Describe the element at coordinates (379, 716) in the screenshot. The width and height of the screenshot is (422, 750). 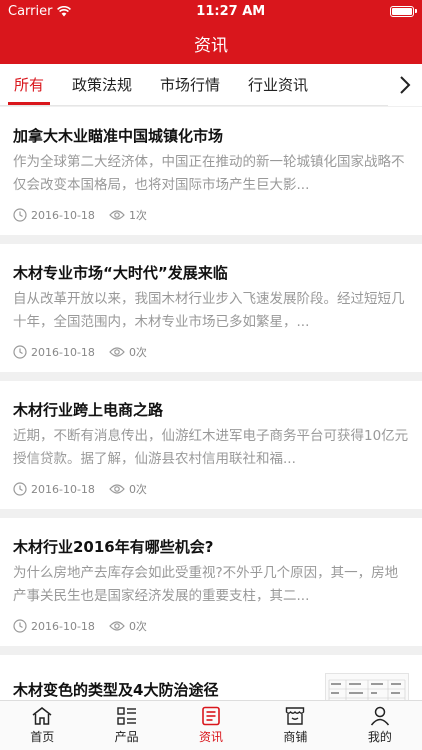
I see `user-icon` at that location.